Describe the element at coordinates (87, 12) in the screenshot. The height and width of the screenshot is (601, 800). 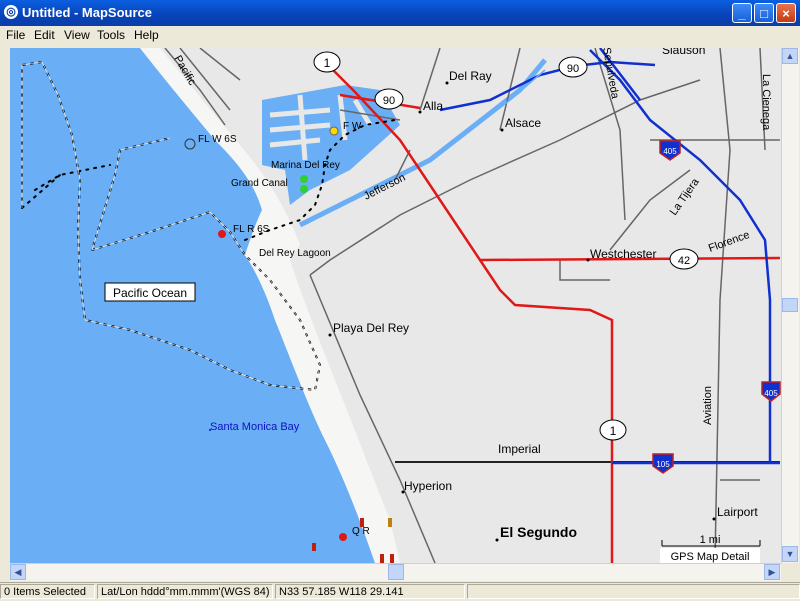
I see `window-title: Untitled - MapSource` at that location.